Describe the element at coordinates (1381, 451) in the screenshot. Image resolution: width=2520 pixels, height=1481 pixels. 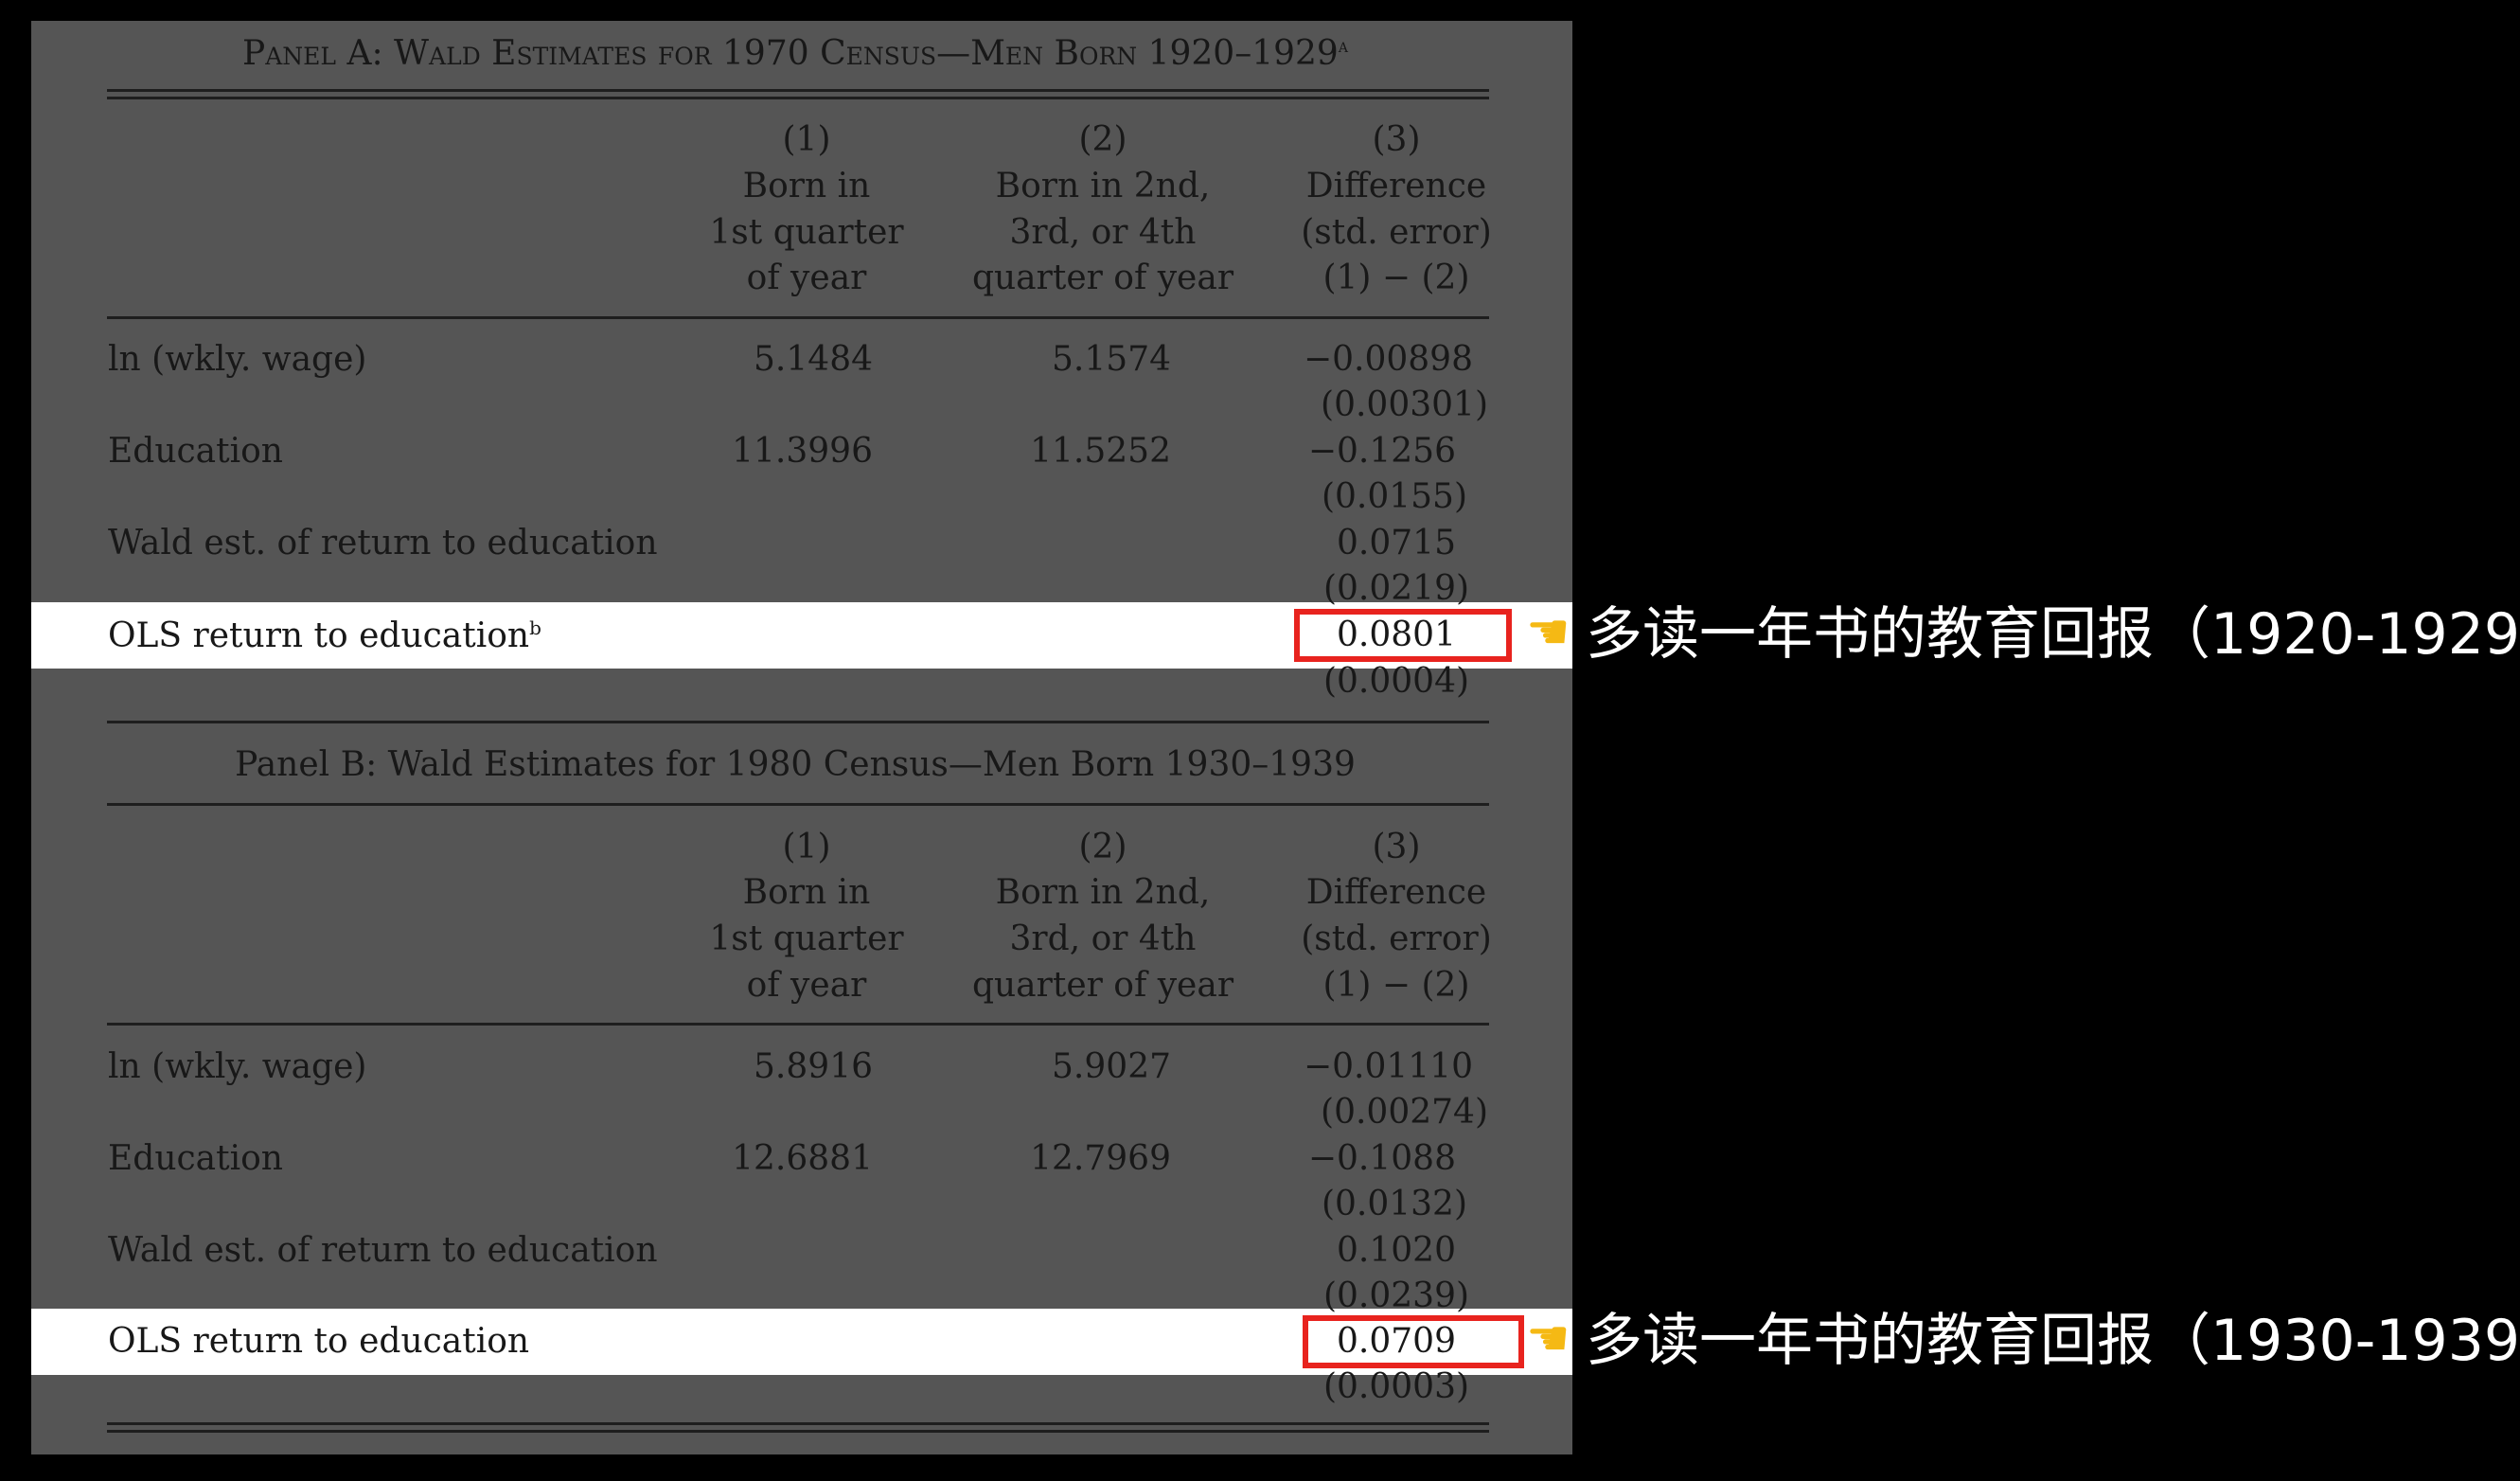
I see `cell: −0.1256` at that location.